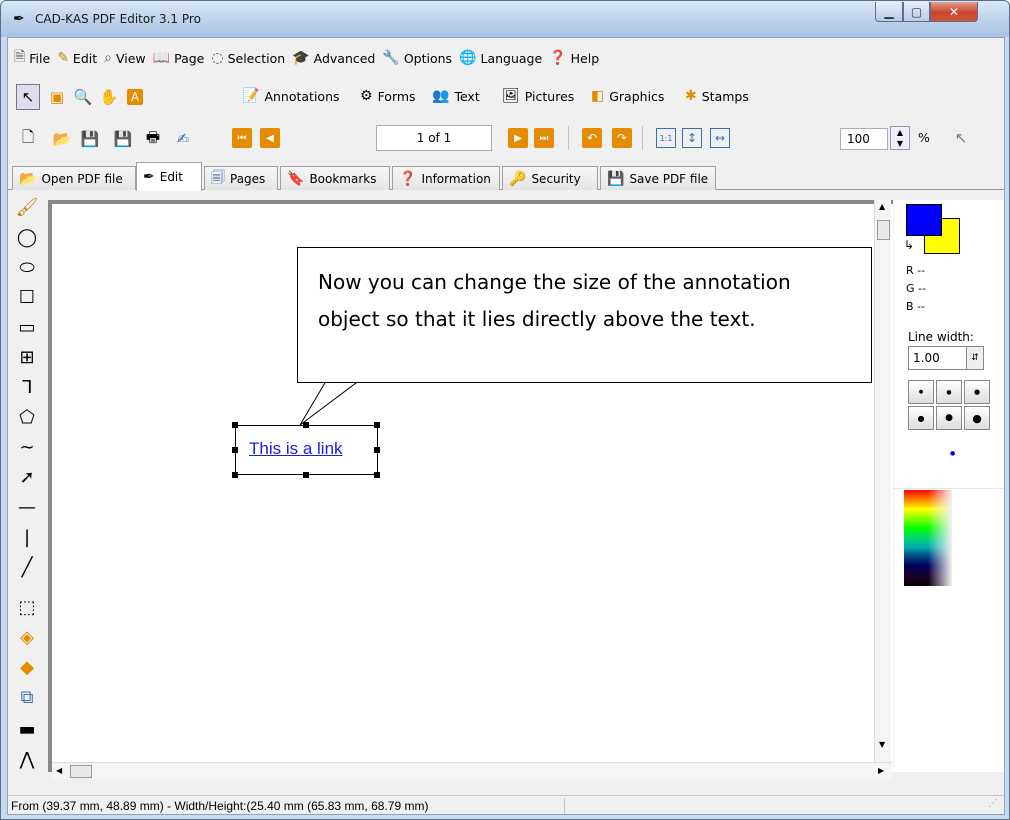 The height and width of the screenshot is (820, 1010). I want to click on scroll-left-icon: ◀, so click(59, 770).